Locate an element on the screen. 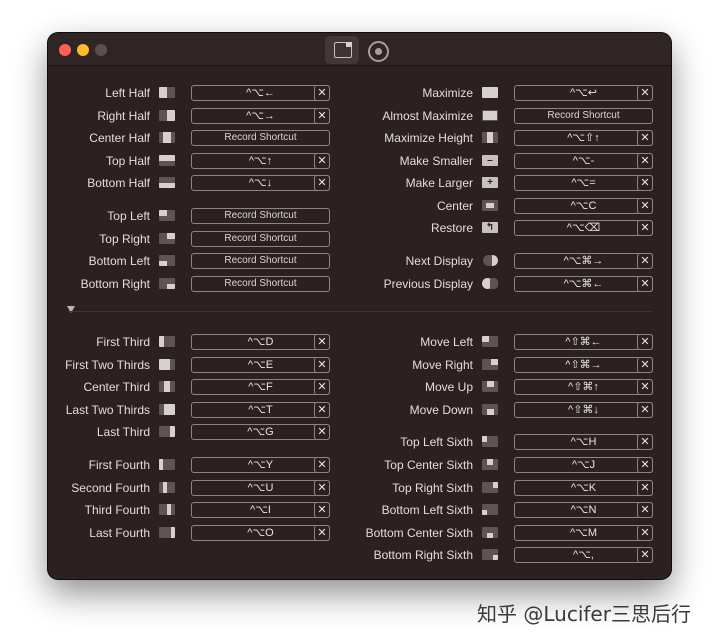 The width and height of the screenshot is (720, 644). restore-clear-button: ✕ is located at coordinates (645, 228).